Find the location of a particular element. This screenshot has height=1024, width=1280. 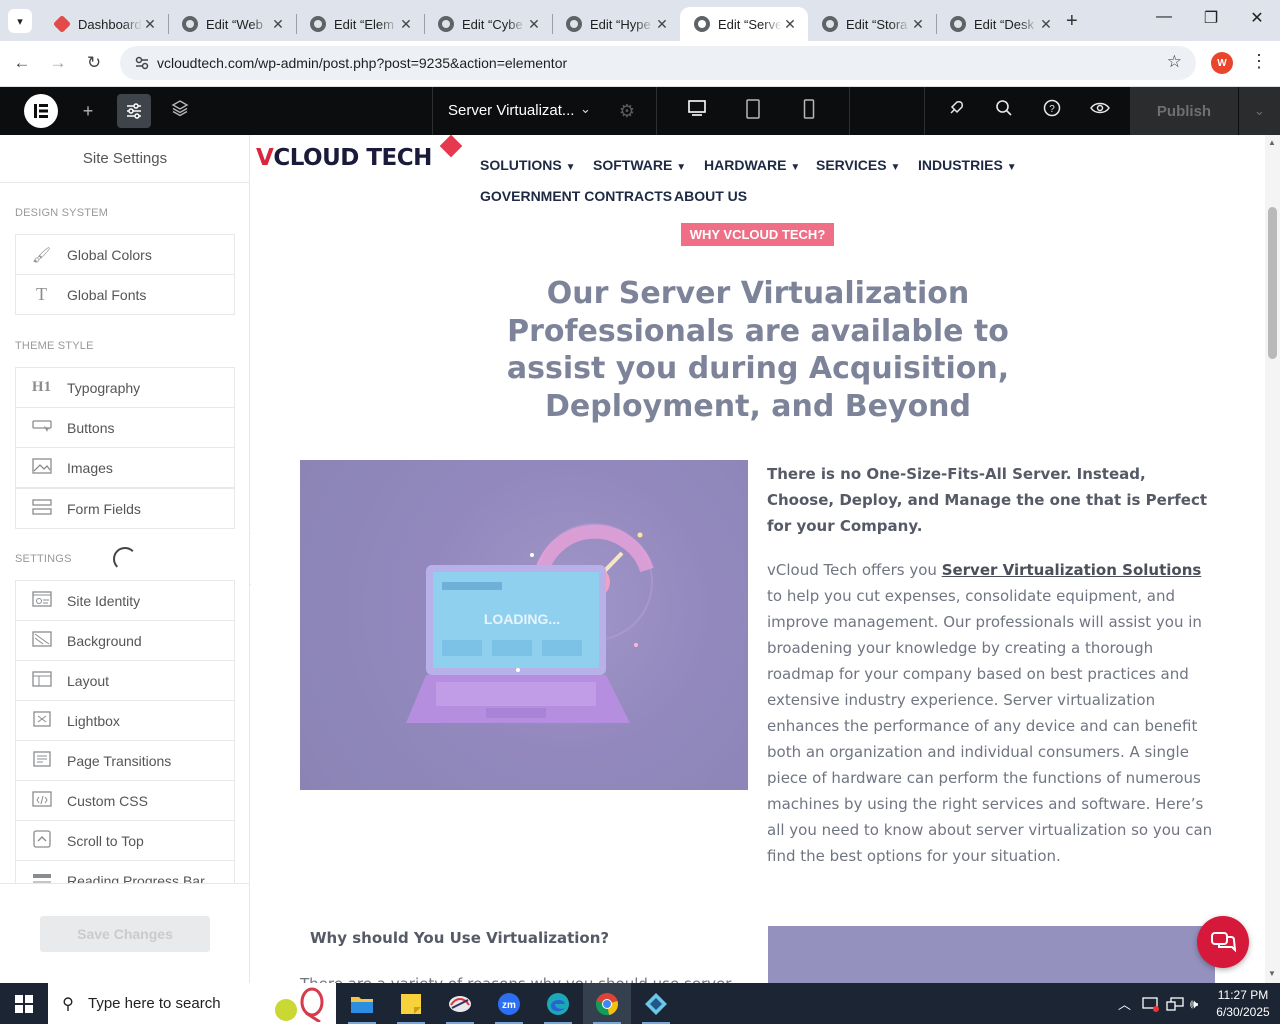

settings-item-form-fields: Form Fields is located at coordinates (125, 508).